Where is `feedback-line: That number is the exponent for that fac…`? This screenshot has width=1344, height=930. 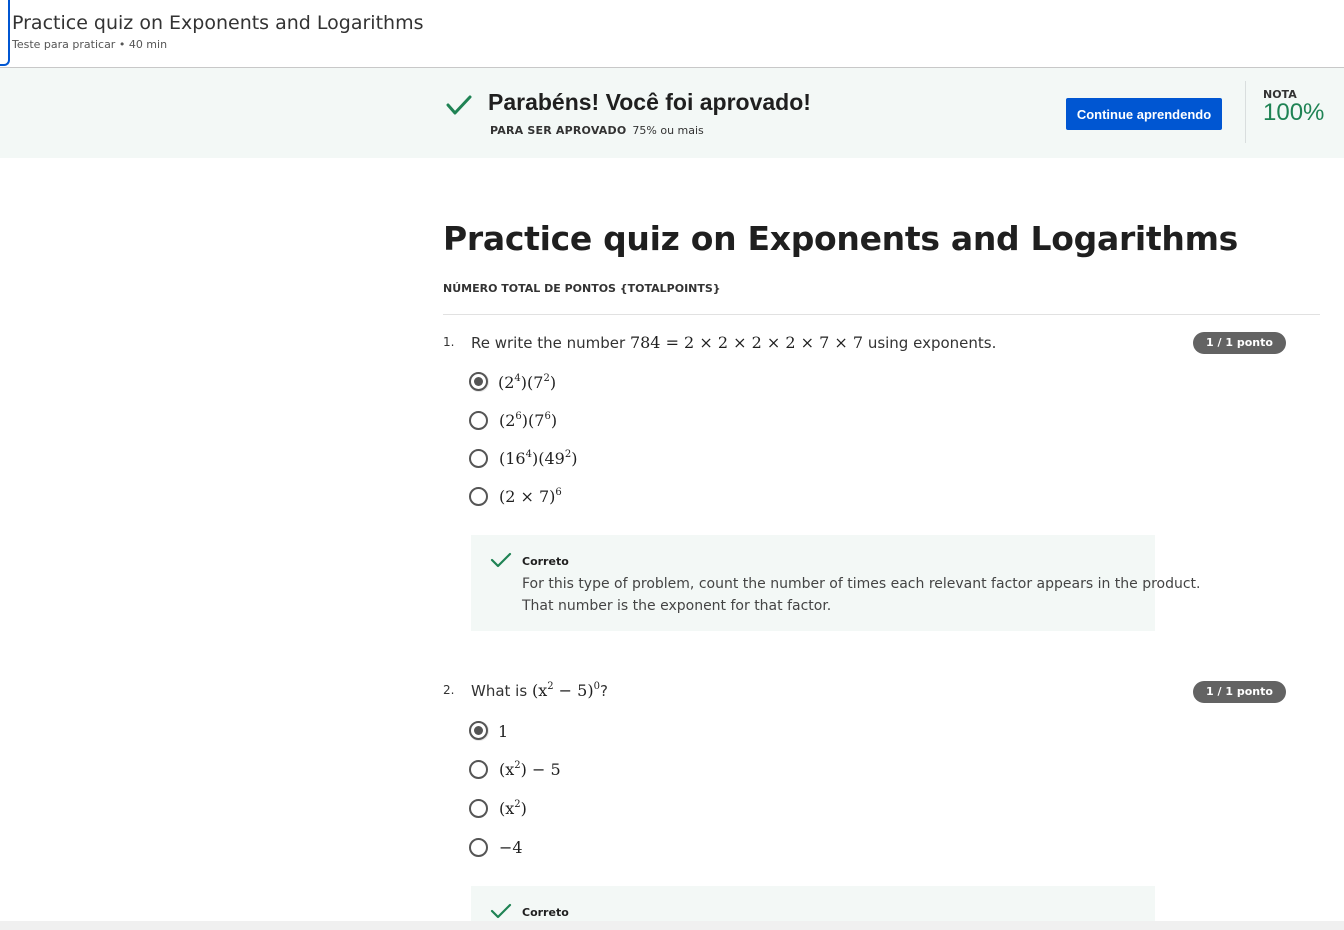 feedback-line: That number is the exponent for that fac… is located at coordinates (677, 606).